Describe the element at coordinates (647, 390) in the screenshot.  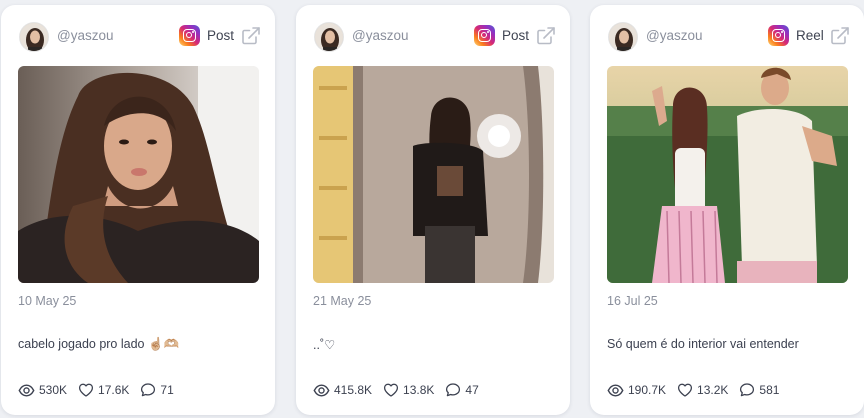
I see `views-count: 190.7K` at that location.